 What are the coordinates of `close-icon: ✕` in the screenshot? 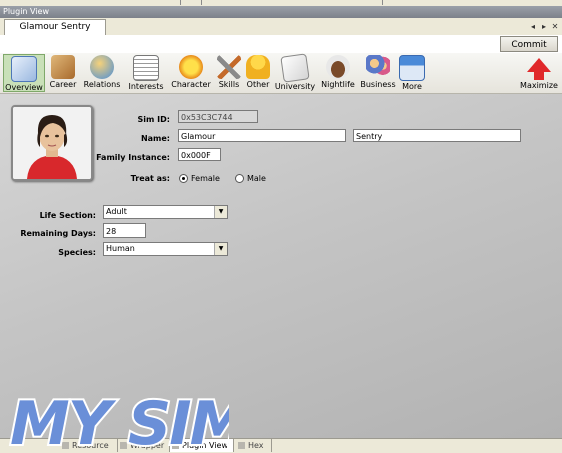 It's located at (555, 26).